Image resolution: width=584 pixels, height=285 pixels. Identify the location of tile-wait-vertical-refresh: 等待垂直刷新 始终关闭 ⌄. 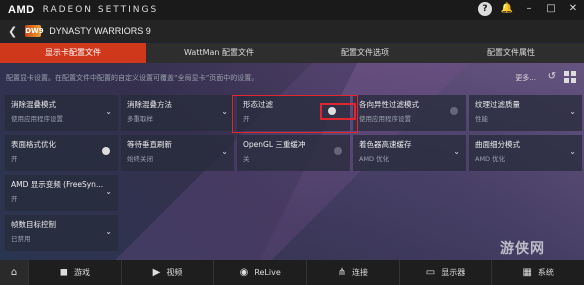
(177, 153).